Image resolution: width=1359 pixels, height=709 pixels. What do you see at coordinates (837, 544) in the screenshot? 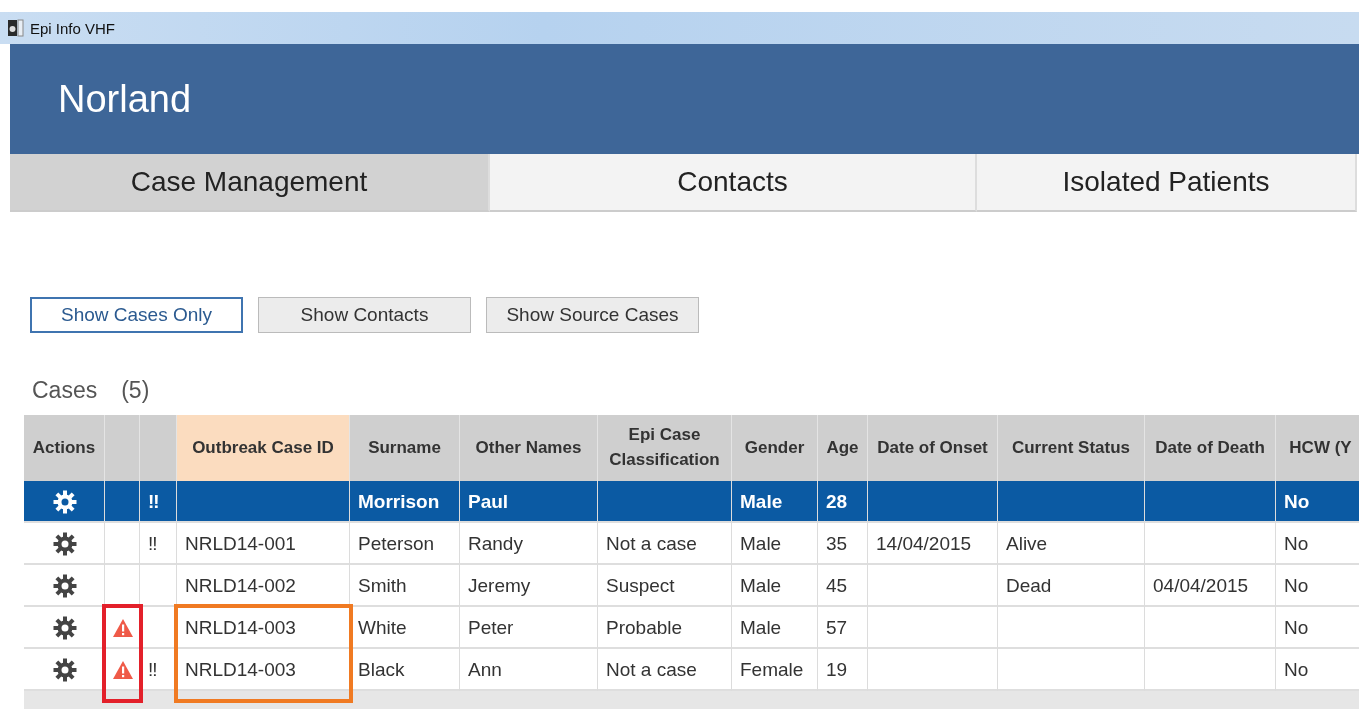
I see `table-cell: 35` at bounding box center [837, 544].